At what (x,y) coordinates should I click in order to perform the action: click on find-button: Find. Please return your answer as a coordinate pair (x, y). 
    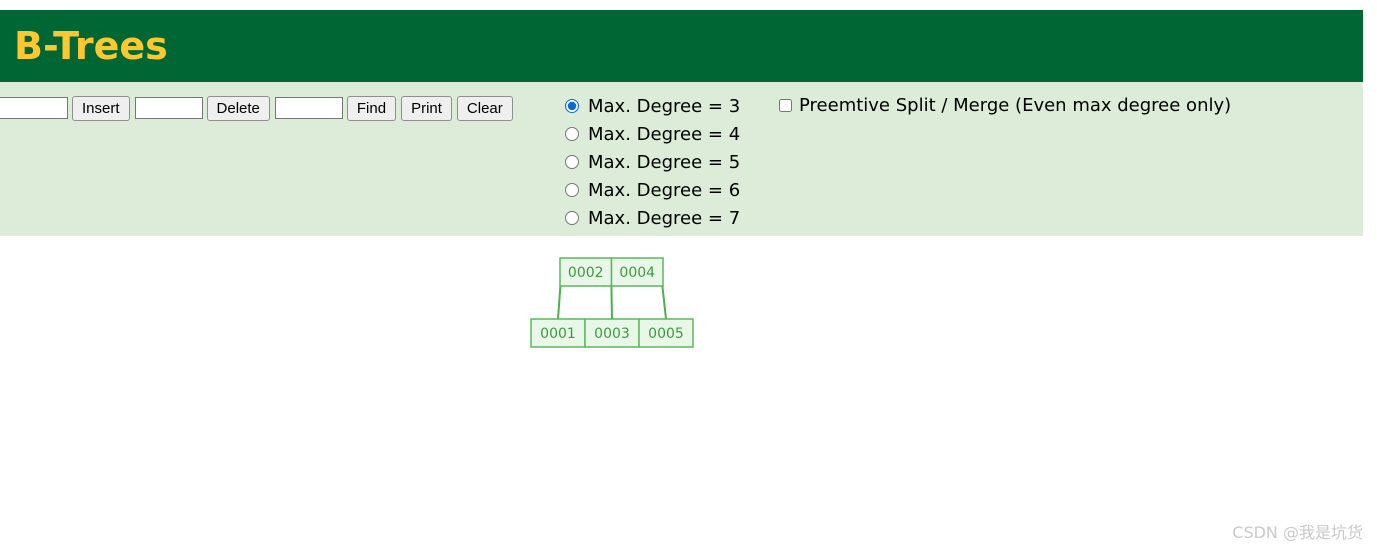
    Looking at the image, I should click on (371, 108).